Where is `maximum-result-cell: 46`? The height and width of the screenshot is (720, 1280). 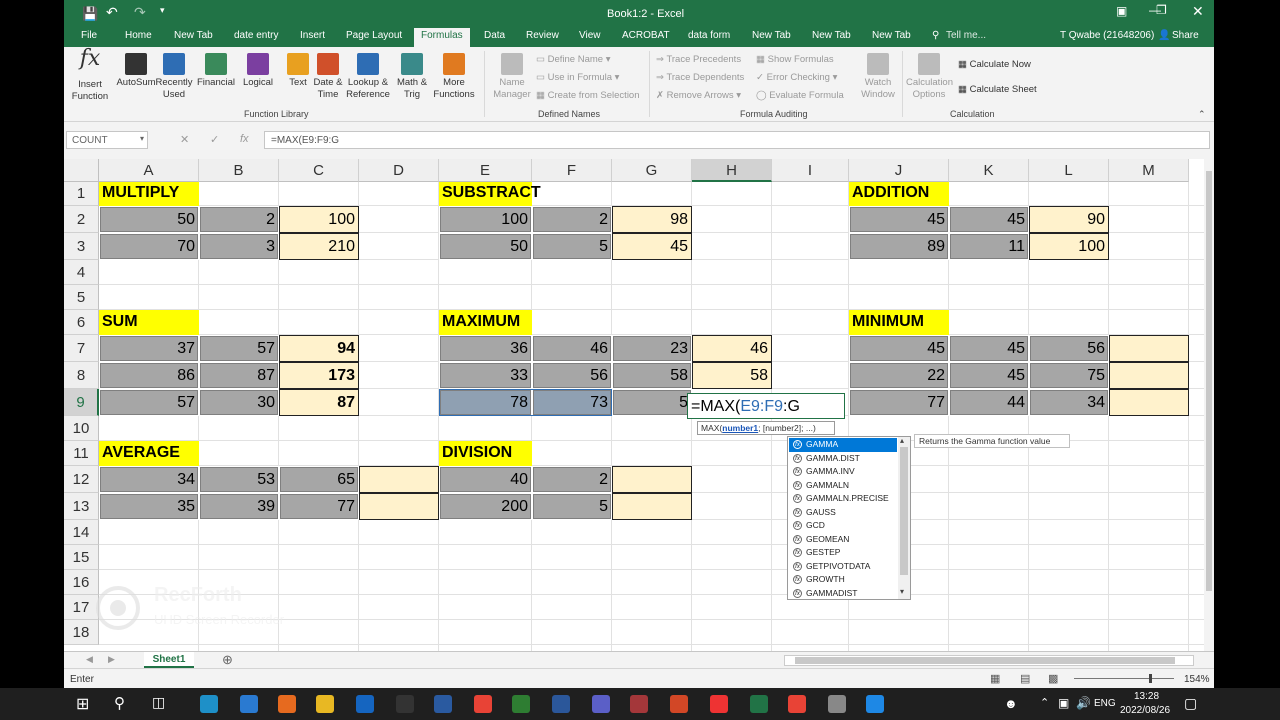 maximum-result-cell: 46 is located at coordinates (732, 348).